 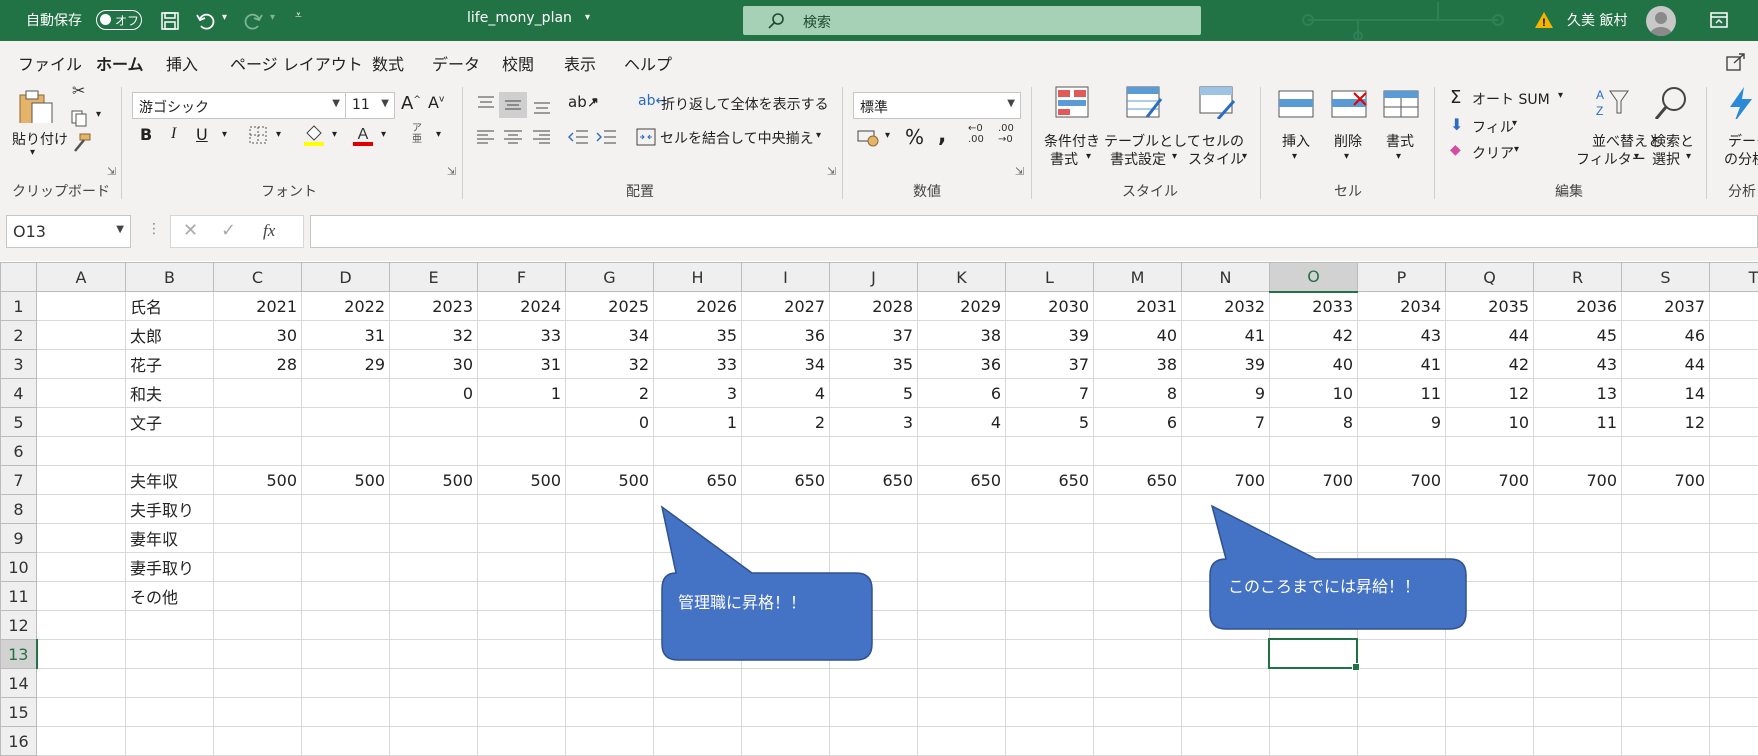 What do you see at coordinates (1577, 364) in the screenshot?
I see `cell-r3: 43` at bounding box center [1577, 364].